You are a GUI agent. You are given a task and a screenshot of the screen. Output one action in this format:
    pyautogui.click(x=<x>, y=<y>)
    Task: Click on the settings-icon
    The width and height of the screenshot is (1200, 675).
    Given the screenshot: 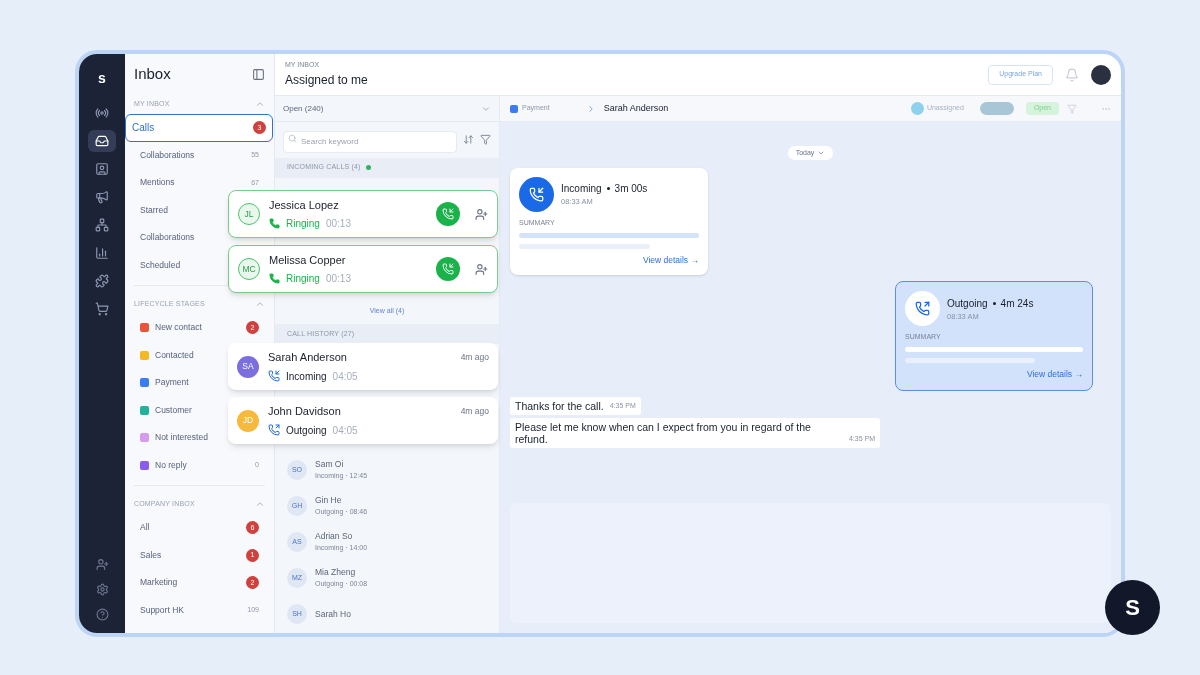 What is the action you would take?
    pyautogui.click(x=102, y=589)
    